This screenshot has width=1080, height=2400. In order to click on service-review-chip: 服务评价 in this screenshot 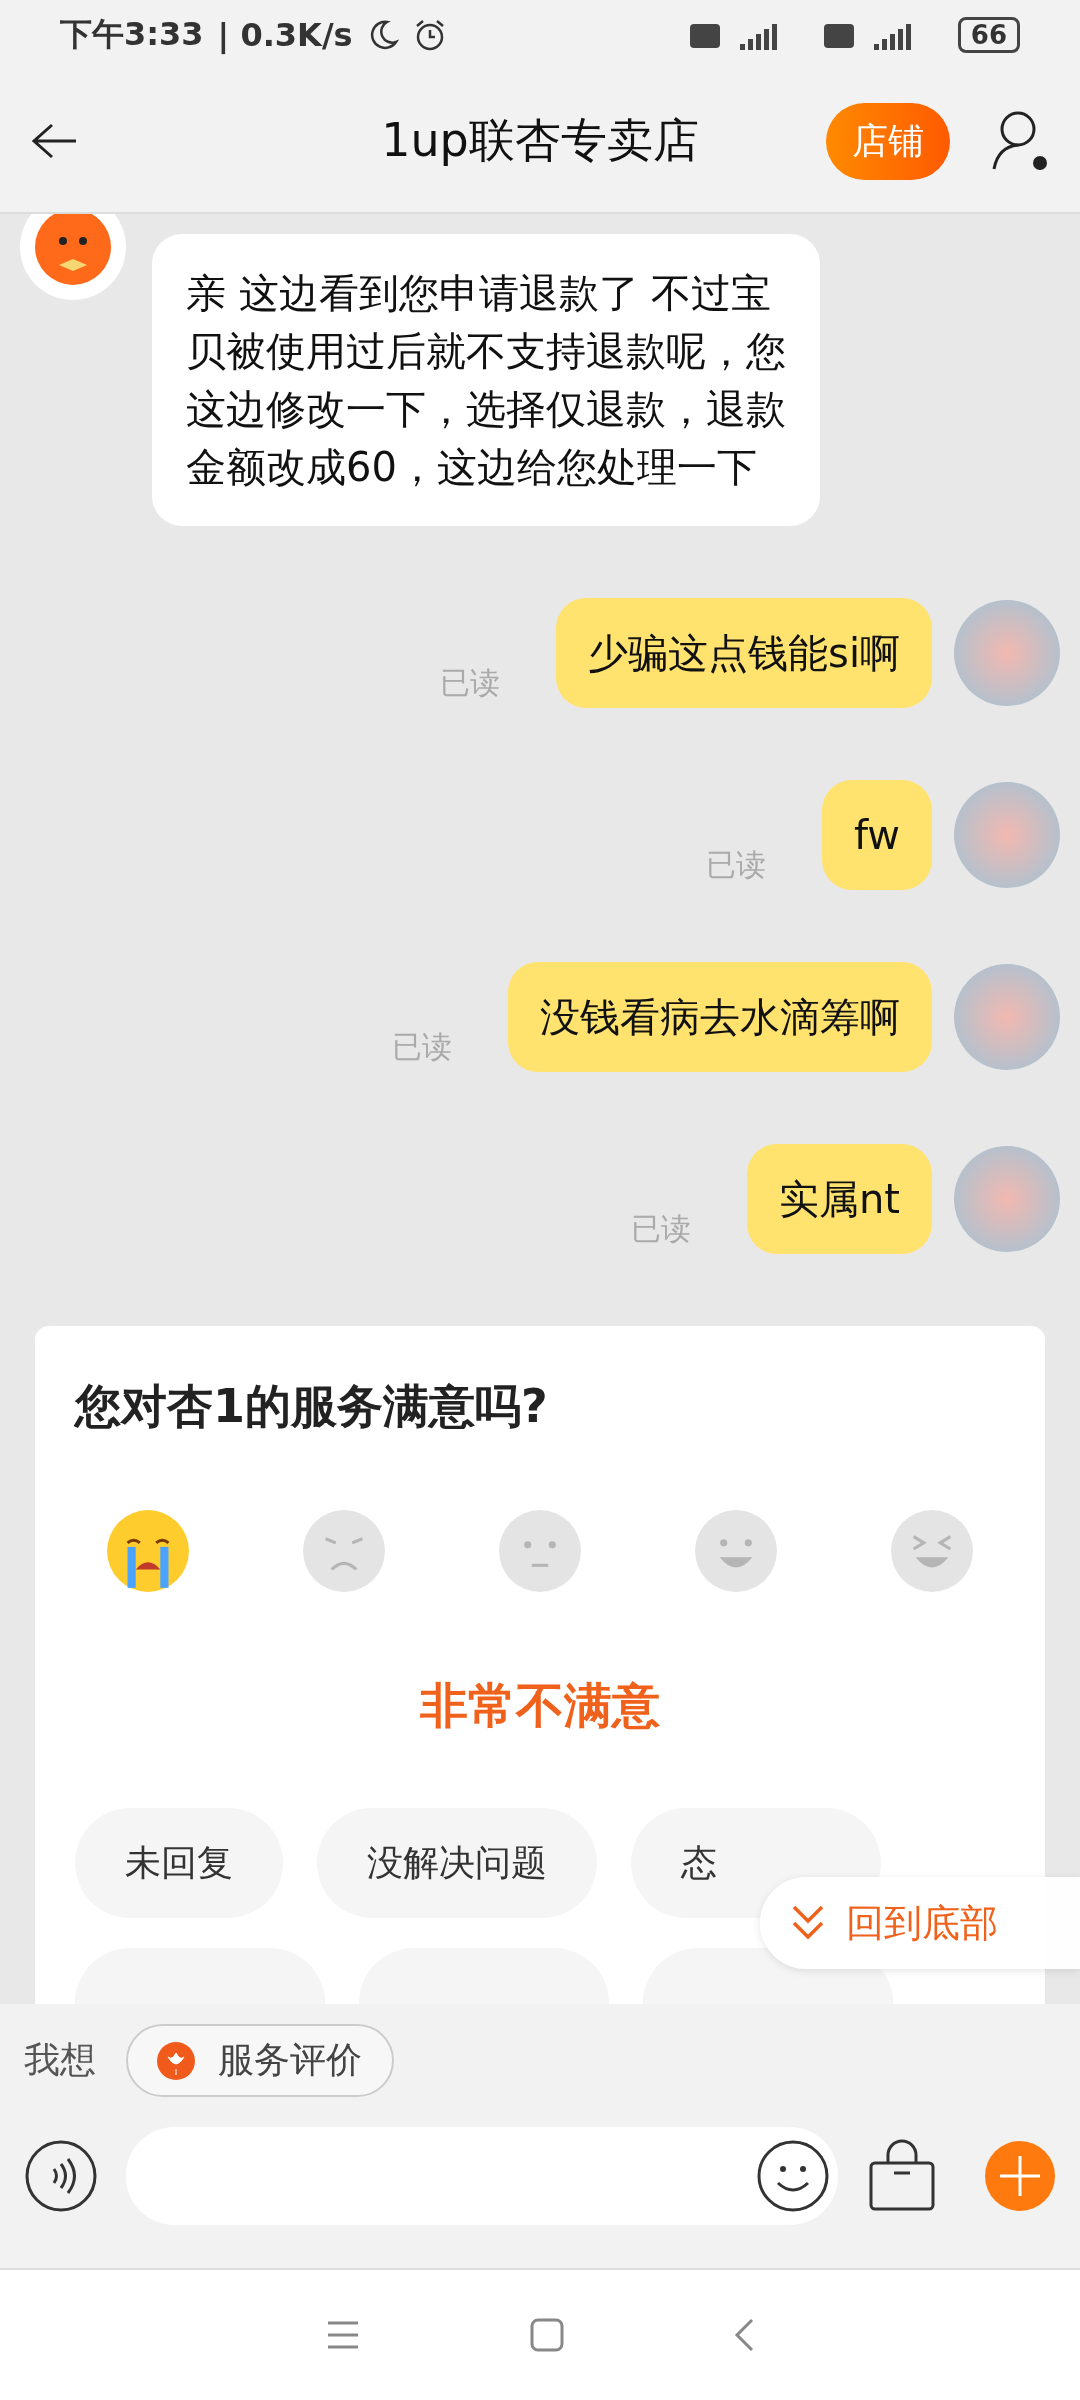, I will do `click(260, 2060)`.